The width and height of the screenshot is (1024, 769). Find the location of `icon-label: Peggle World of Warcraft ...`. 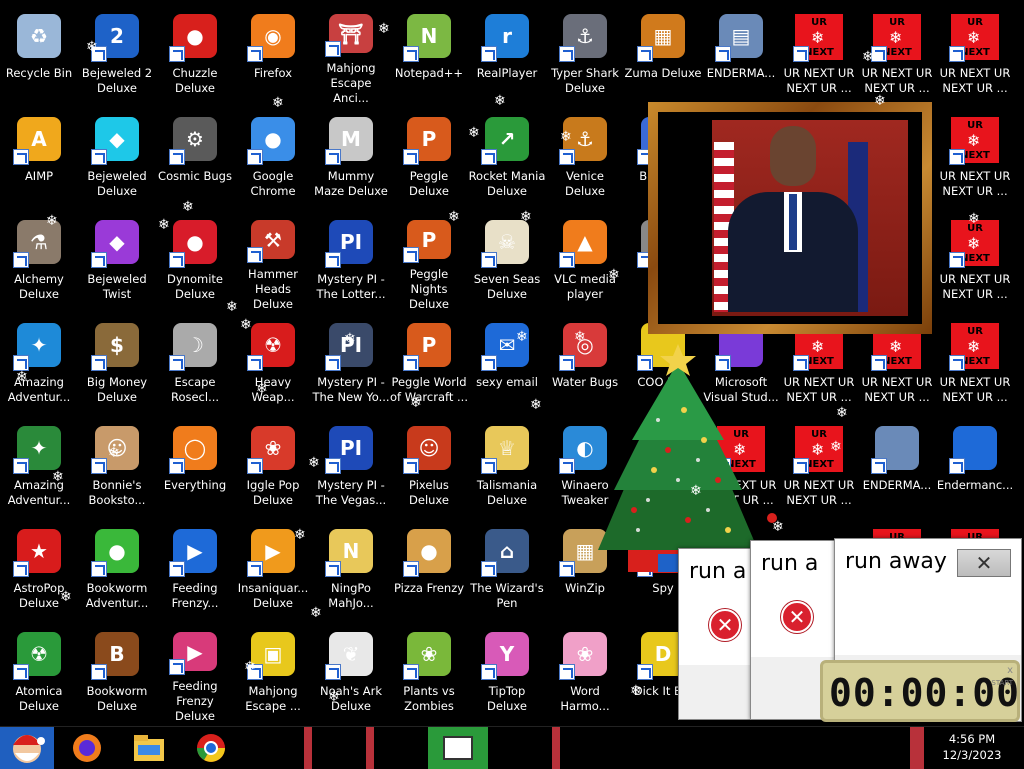

icon-label: Peggle World of Warcraft ... is located at coordinates (429, 389).